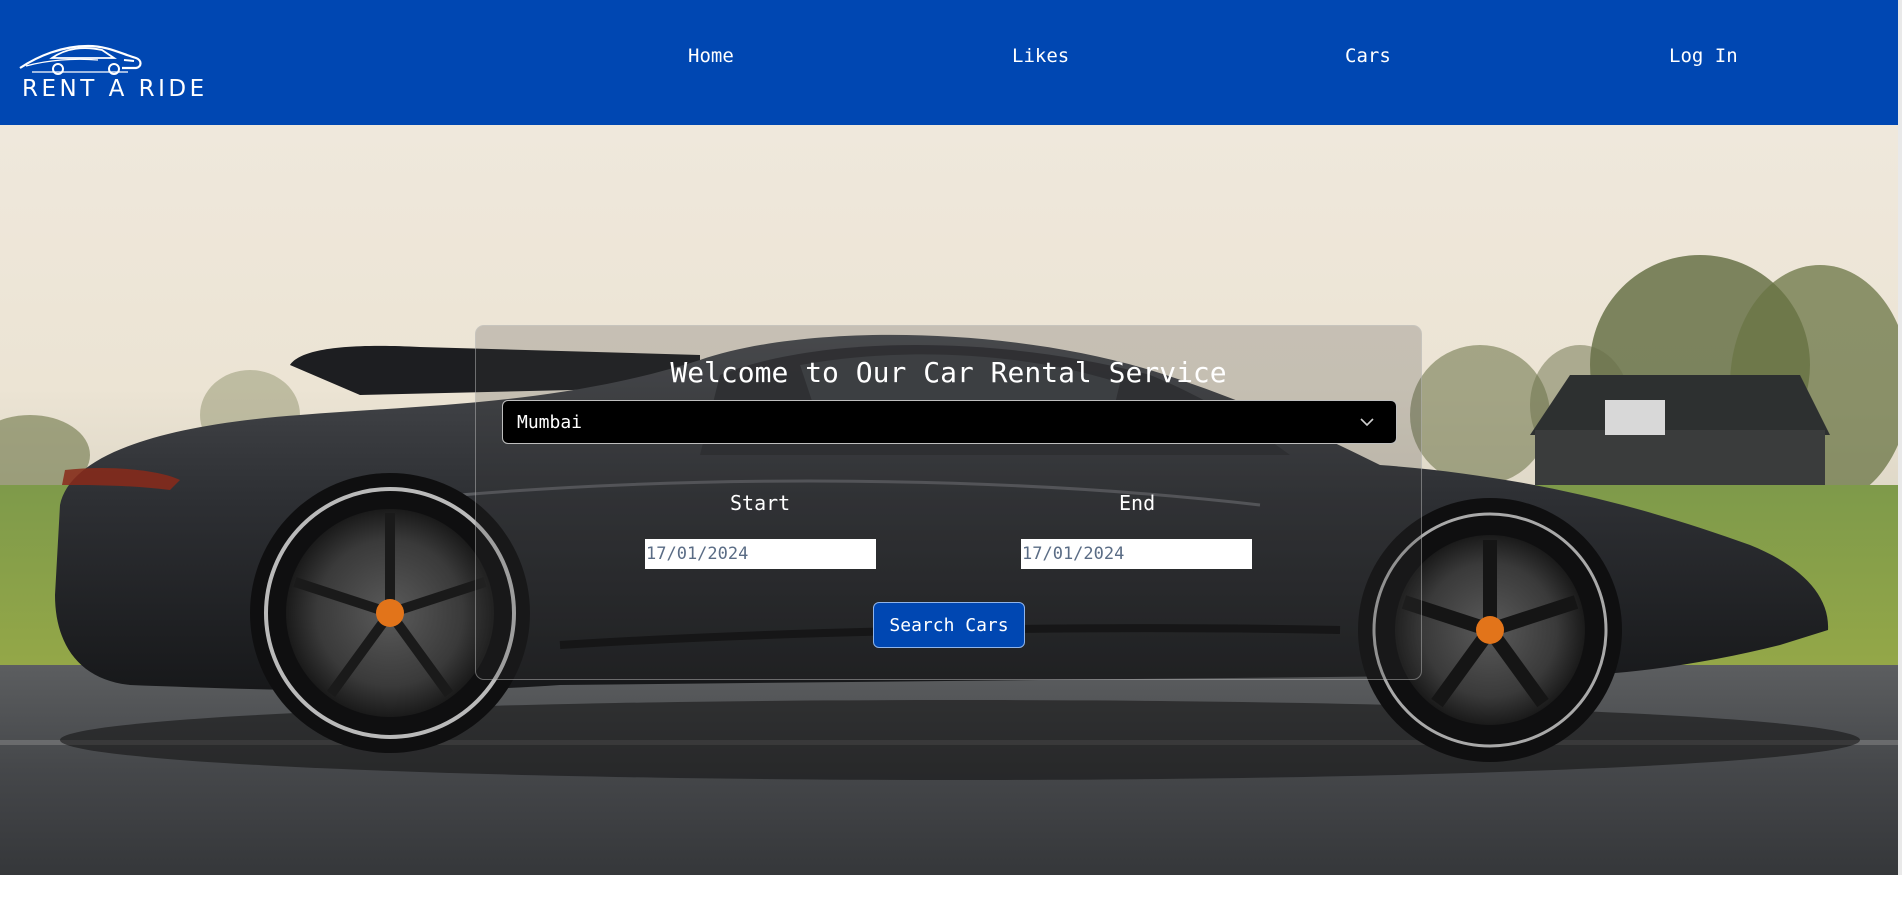  What do you see at coordinates (1900, 437) in the screenshot?
I see `page-scroll-edge` at bounding box center [1900, 437].